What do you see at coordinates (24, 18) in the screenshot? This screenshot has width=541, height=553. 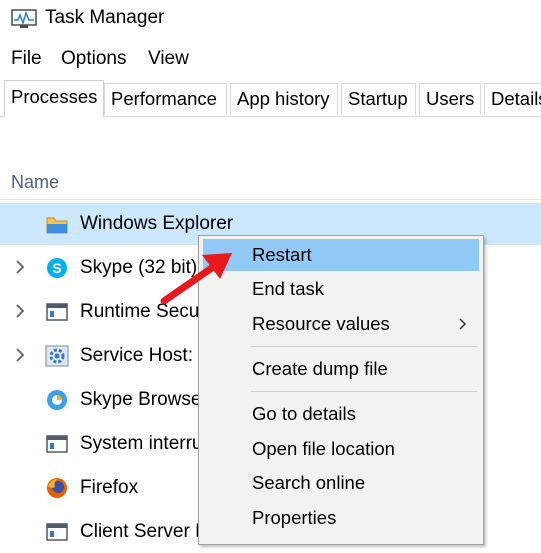 I see `task-manager-icon` at bounding box center [24, 18].